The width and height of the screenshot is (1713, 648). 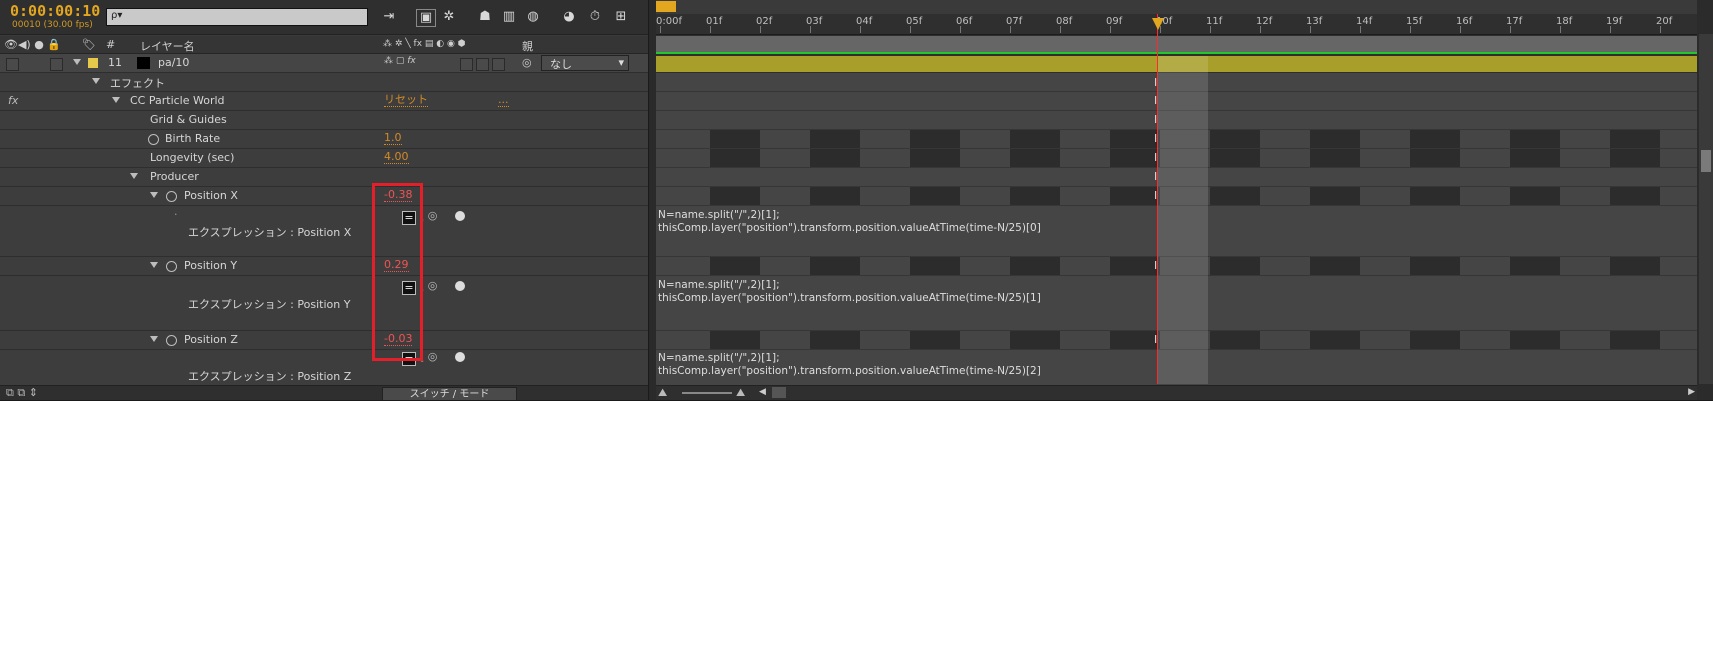 I want to click on live-update-icon: ▣, so click(x=426, y=18).